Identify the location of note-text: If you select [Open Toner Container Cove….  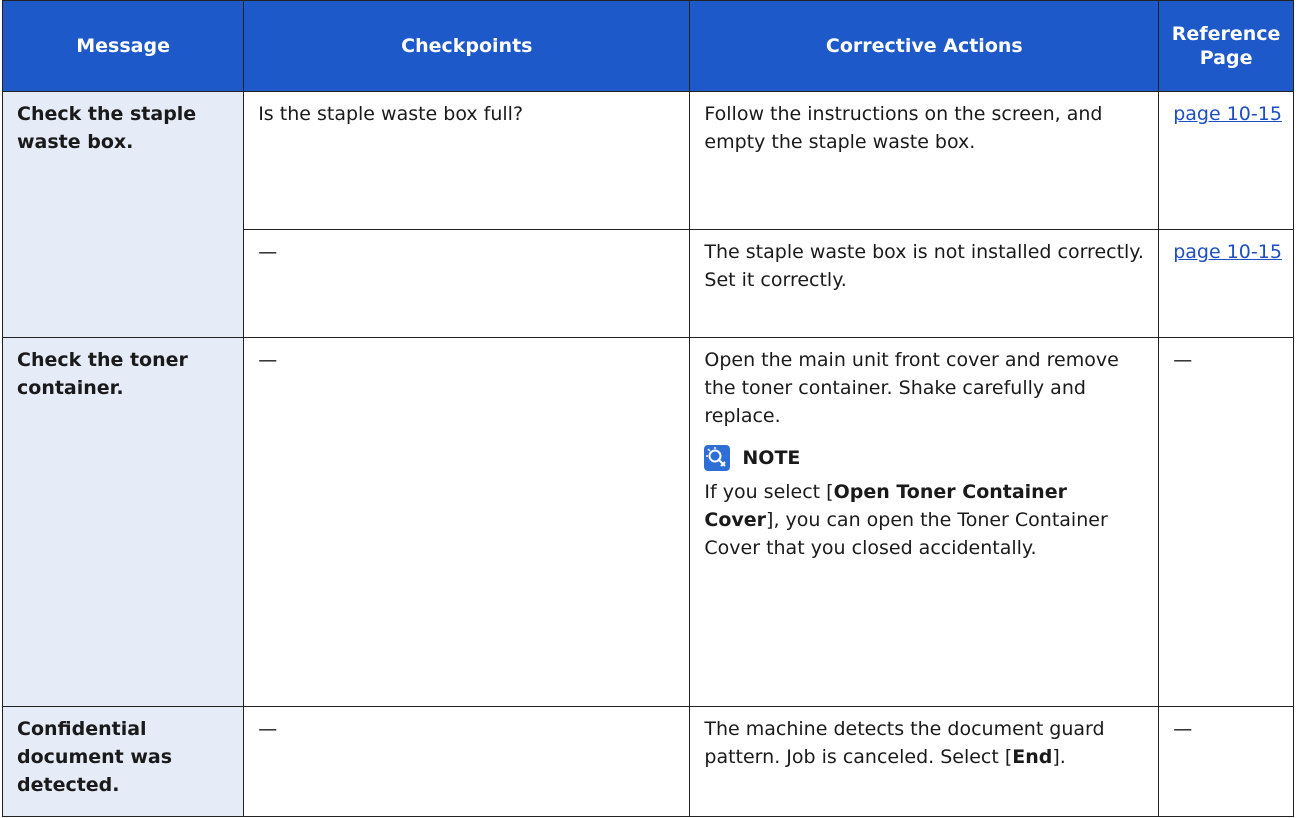
(906, 520).